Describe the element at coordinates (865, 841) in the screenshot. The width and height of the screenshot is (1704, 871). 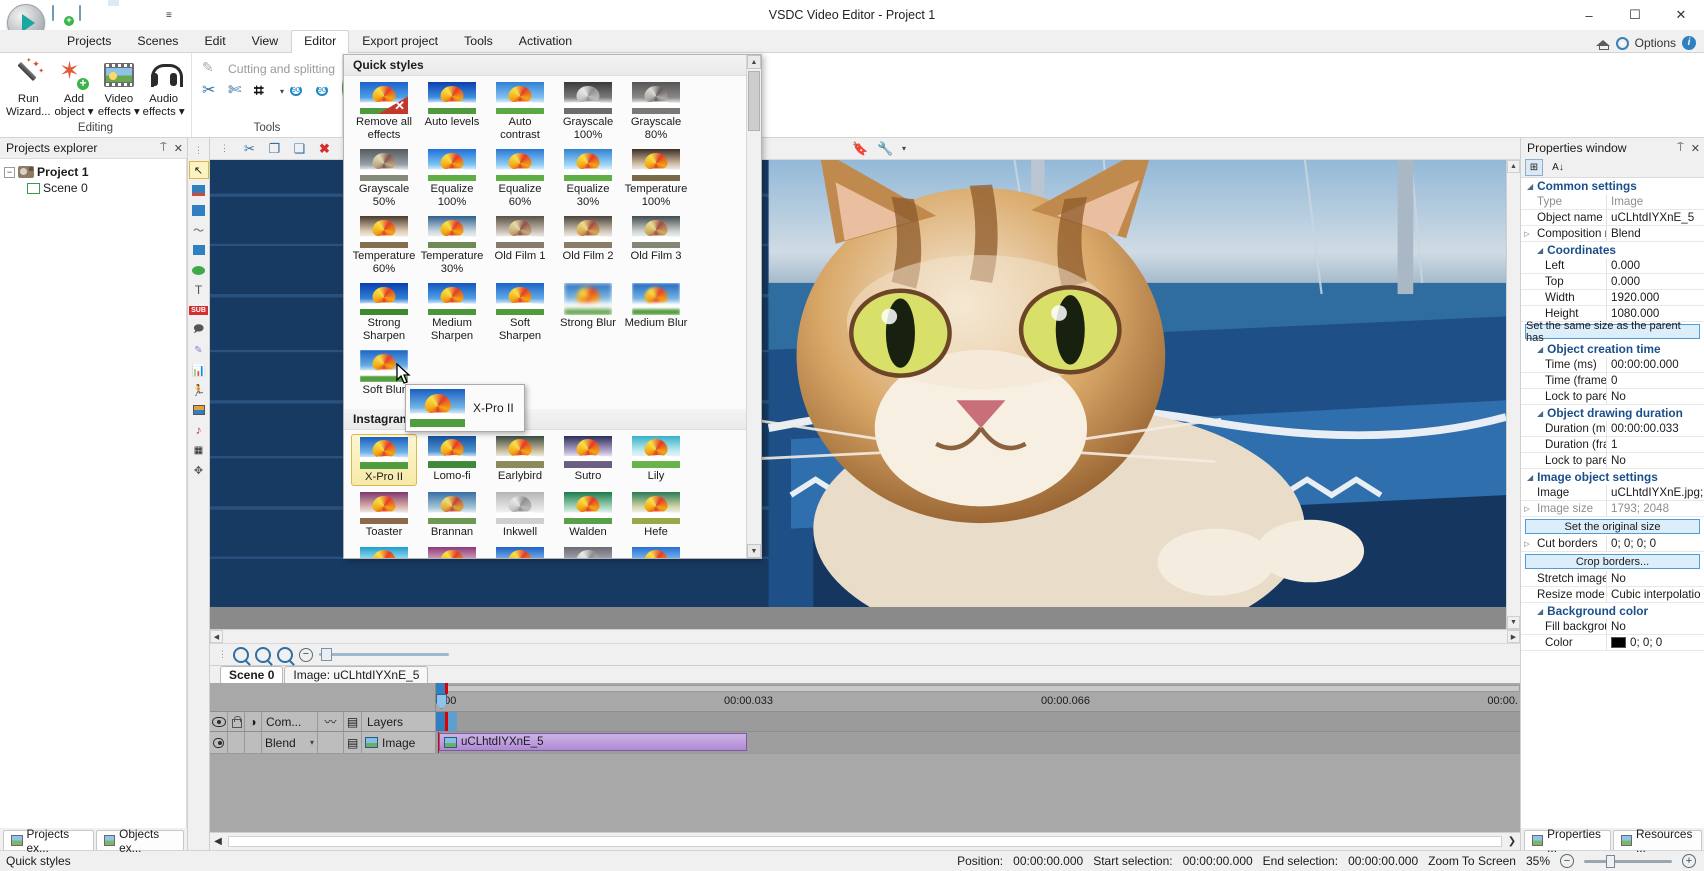
I see `timeline-horizontal-scrollbar` at that location.